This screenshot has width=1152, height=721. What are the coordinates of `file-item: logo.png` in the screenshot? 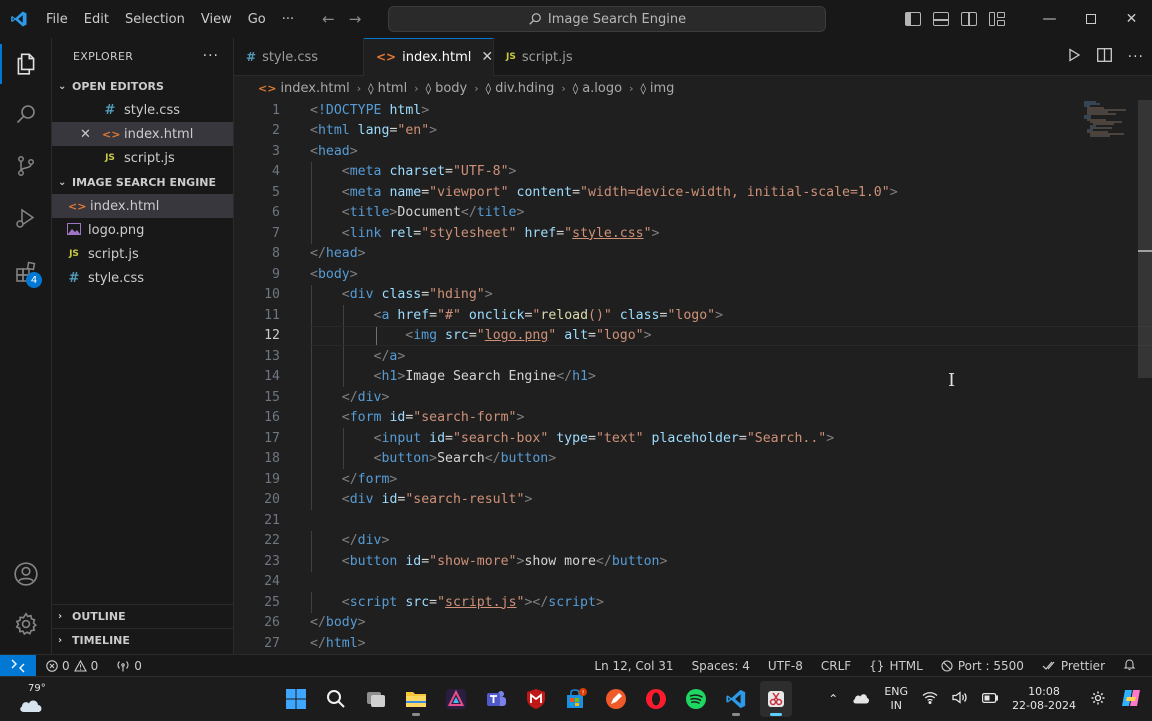 It's located at (142, 230).